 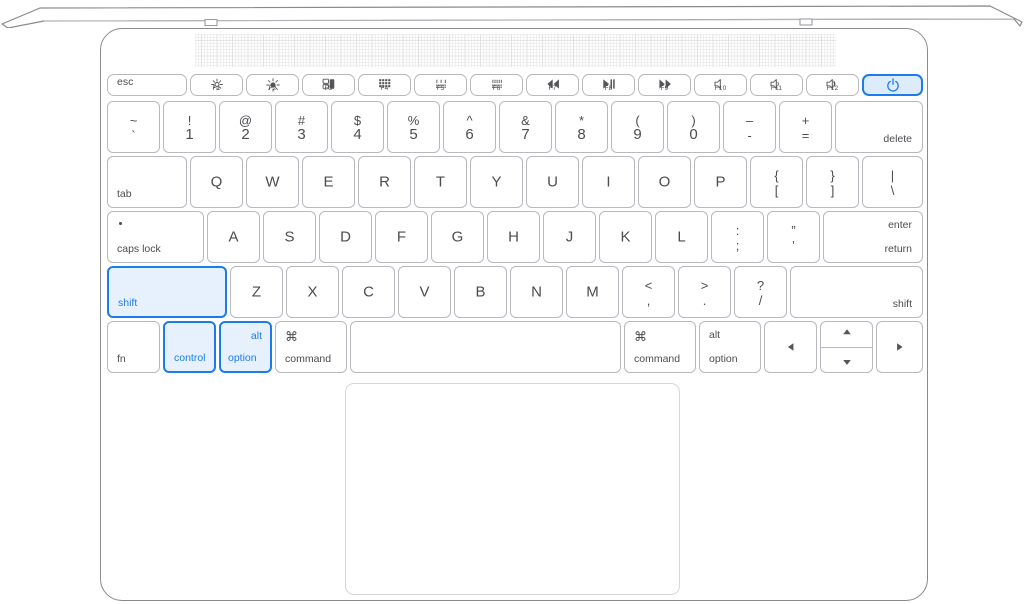 I want to click on key-digit-2: @2, so click(x=245, y=127).